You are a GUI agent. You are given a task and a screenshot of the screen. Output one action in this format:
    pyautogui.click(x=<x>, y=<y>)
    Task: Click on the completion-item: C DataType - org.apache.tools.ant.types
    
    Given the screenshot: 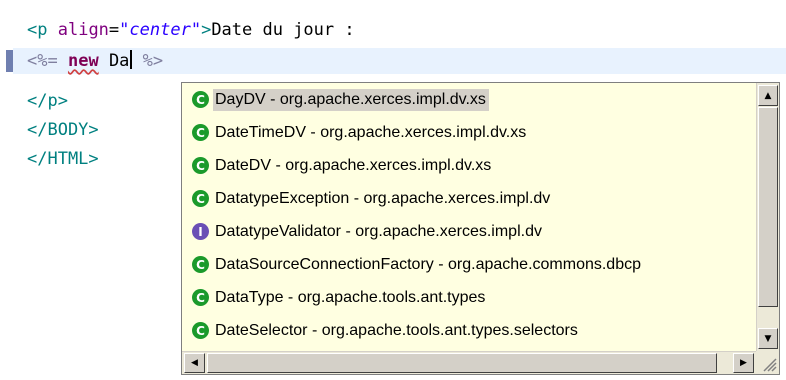 What is the action you would take?
    pyautogui.click(x=469, y=297)
    